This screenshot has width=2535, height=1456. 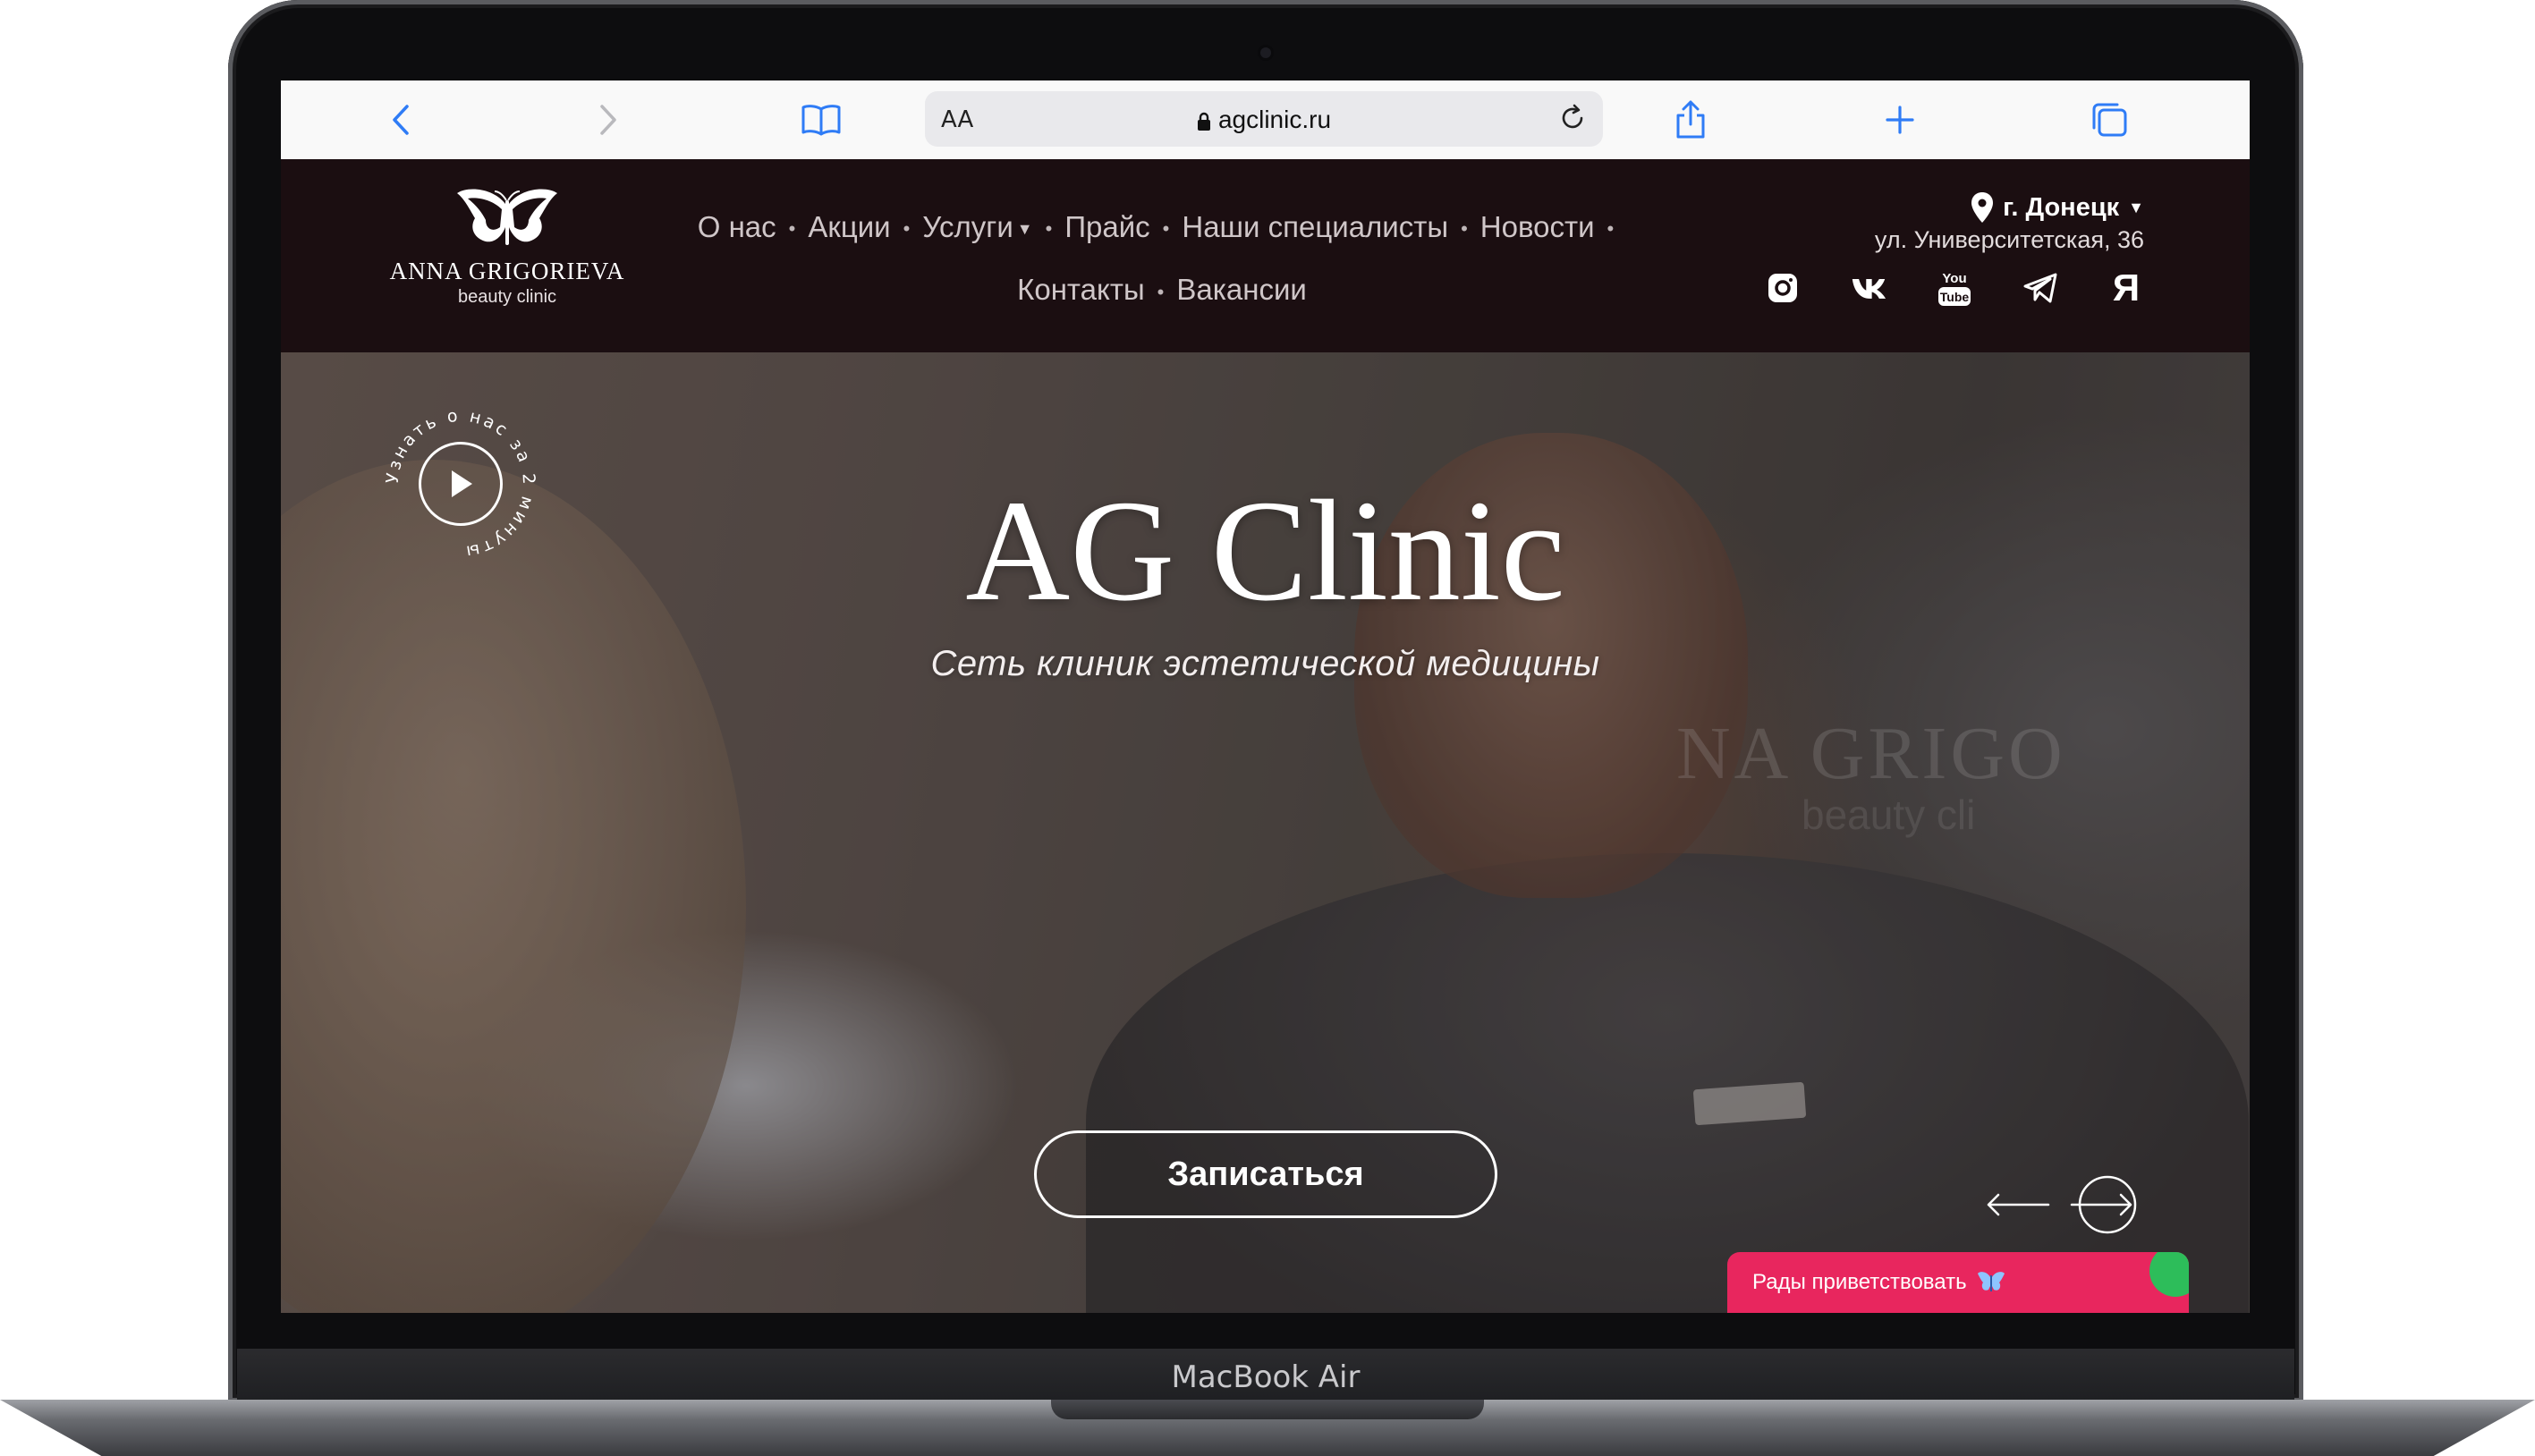 I want to click on book-icon, so click(x=821, y=120).